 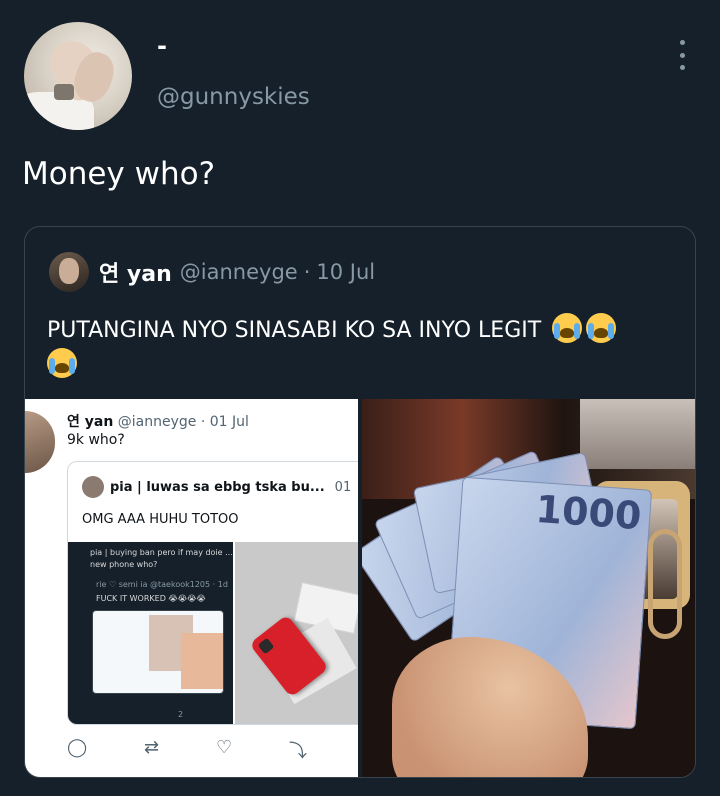 What do you see at coordinates (233, 97) in the screenshot?
I see `author-handle: @gunnyskies` at bounding box center [233, 97].